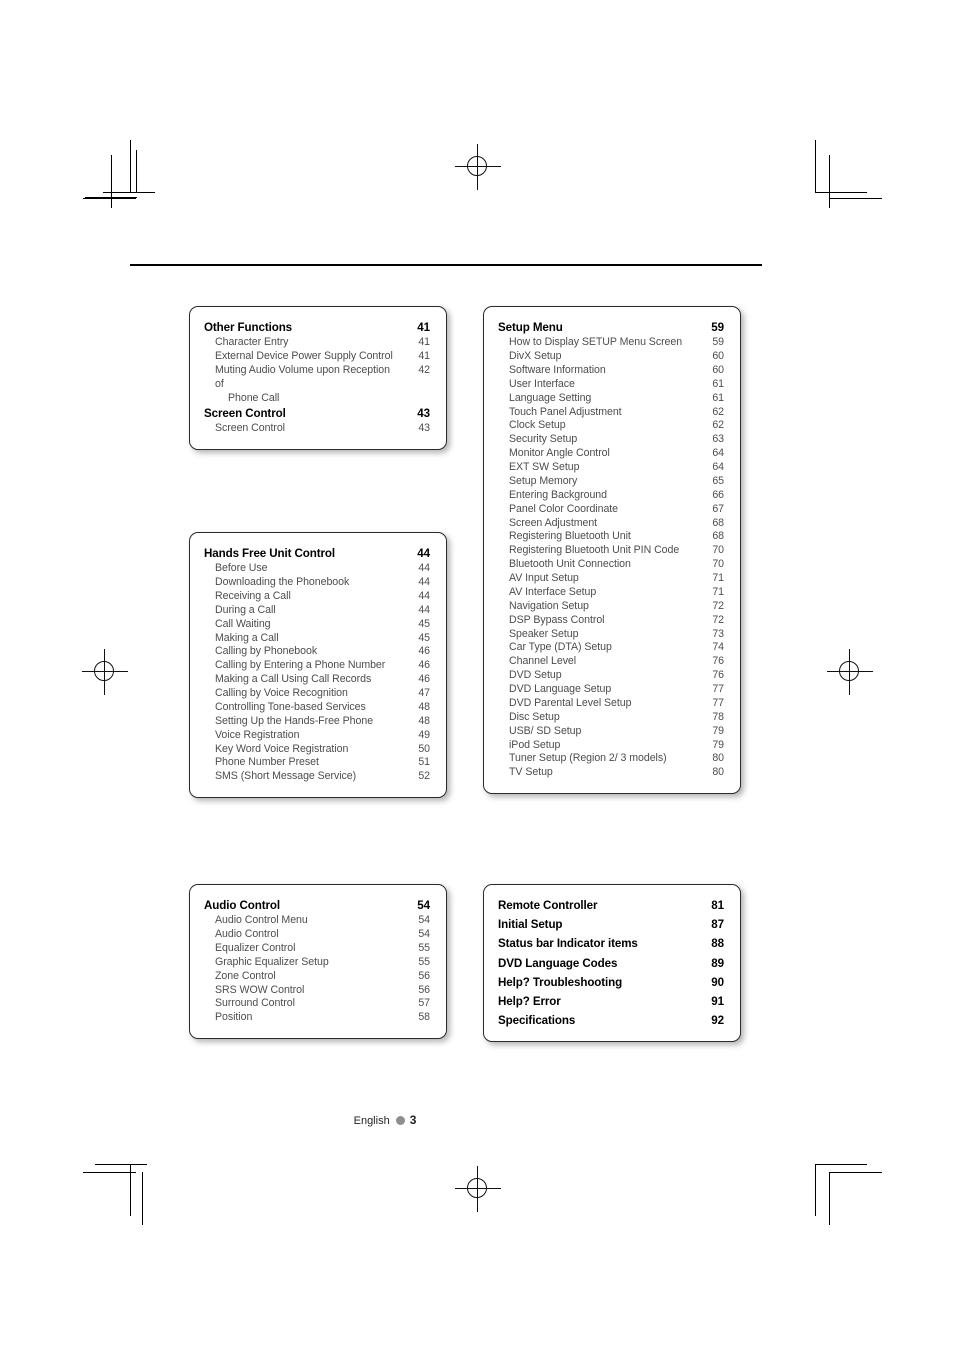 This screenshot has height=1350, width=954. What do you see at coordinates (611, 924) in the screenshot?
I see `toc-section-row: Initial Setup 87` at bounding box center [611, 924].